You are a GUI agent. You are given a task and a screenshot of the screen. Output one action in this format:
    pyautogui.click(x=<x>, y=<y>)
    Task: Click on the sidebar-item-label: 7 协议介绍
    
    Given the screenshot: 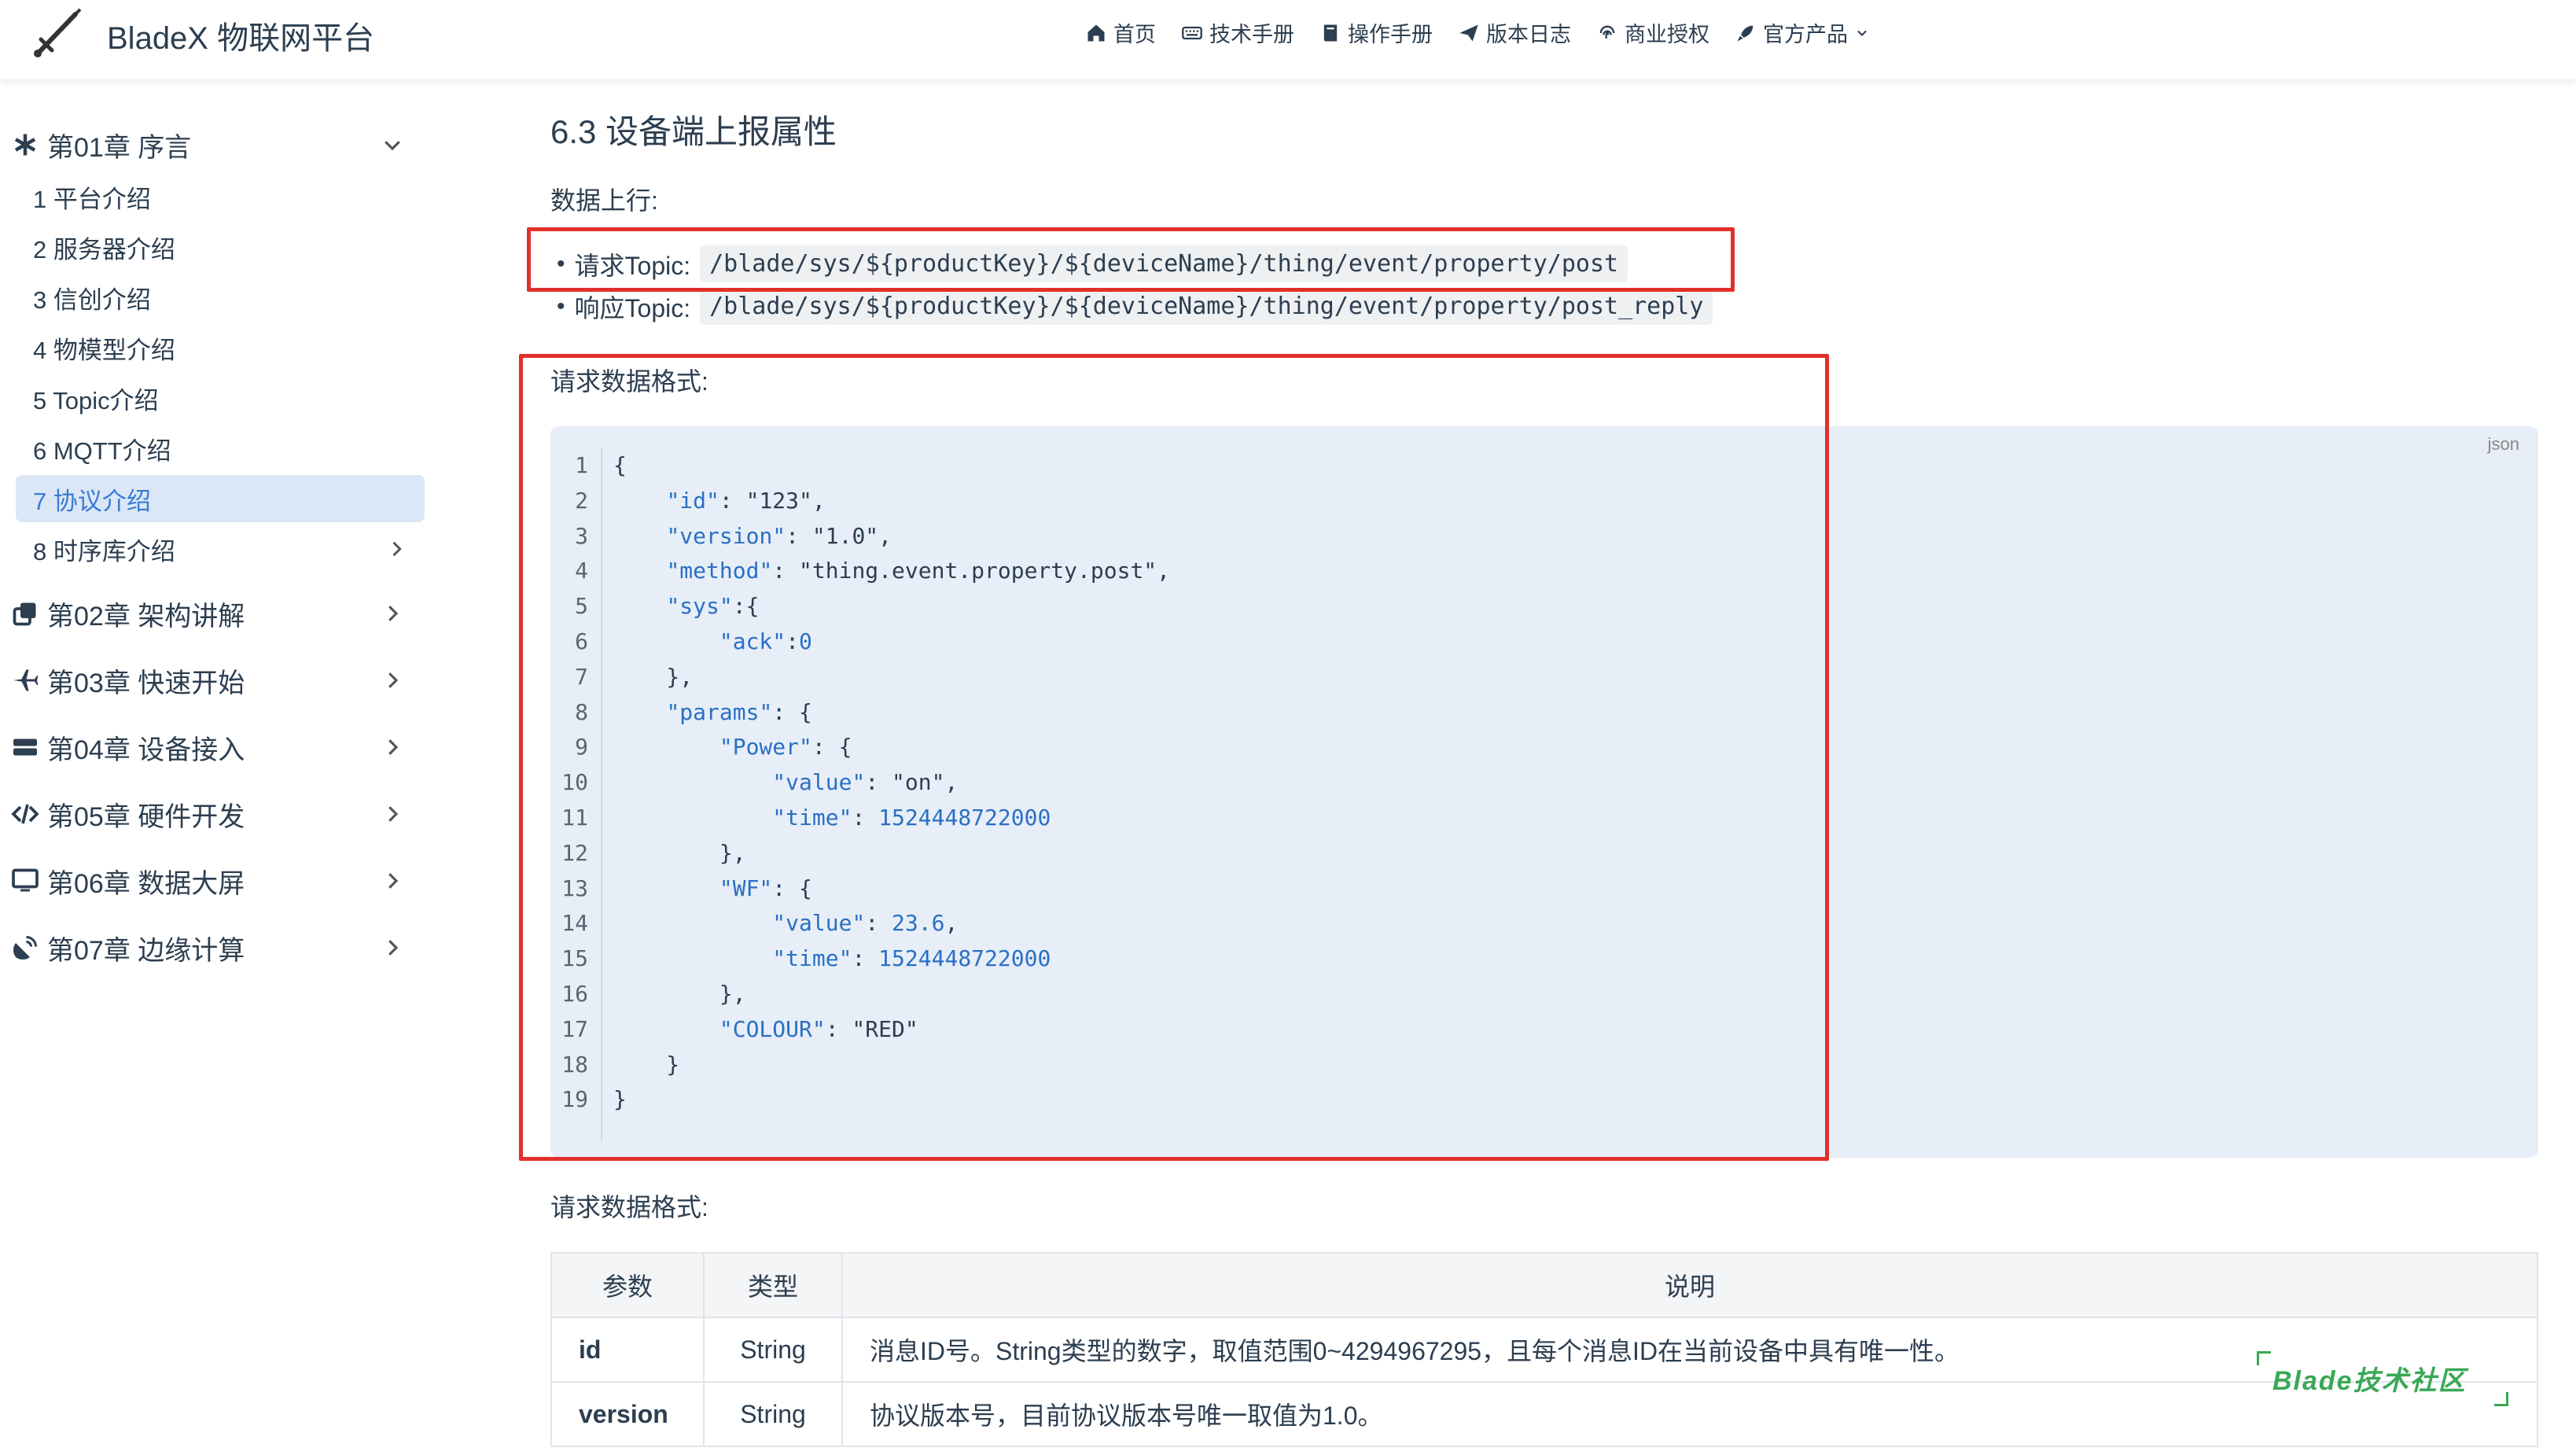 What is the action you would take?
    pyautogui.click(x=92, y=501)
    